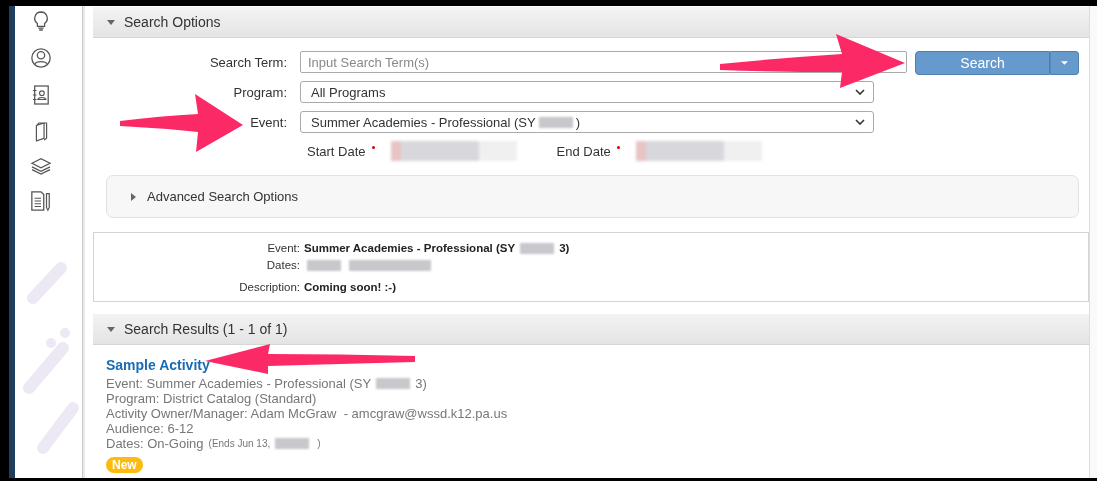 This screenshot has height=481, width=1097. I want to click on text-part: Activity Owner/Manager: Adam McGraw - amcgraw@wssd.k12.pa.us, so click(307, 413).